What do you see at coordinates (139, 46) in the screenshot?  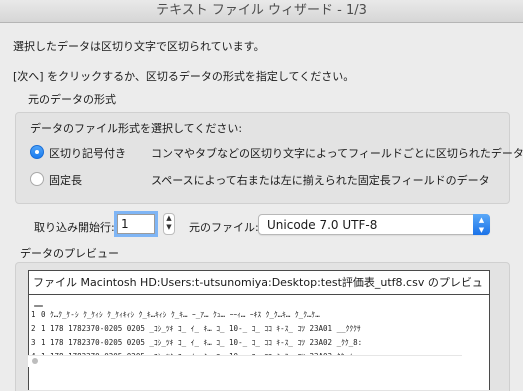 I see `intro-line-1: 選択したデータは区切り文字で区切られています。` at bounding box center [139, 46].